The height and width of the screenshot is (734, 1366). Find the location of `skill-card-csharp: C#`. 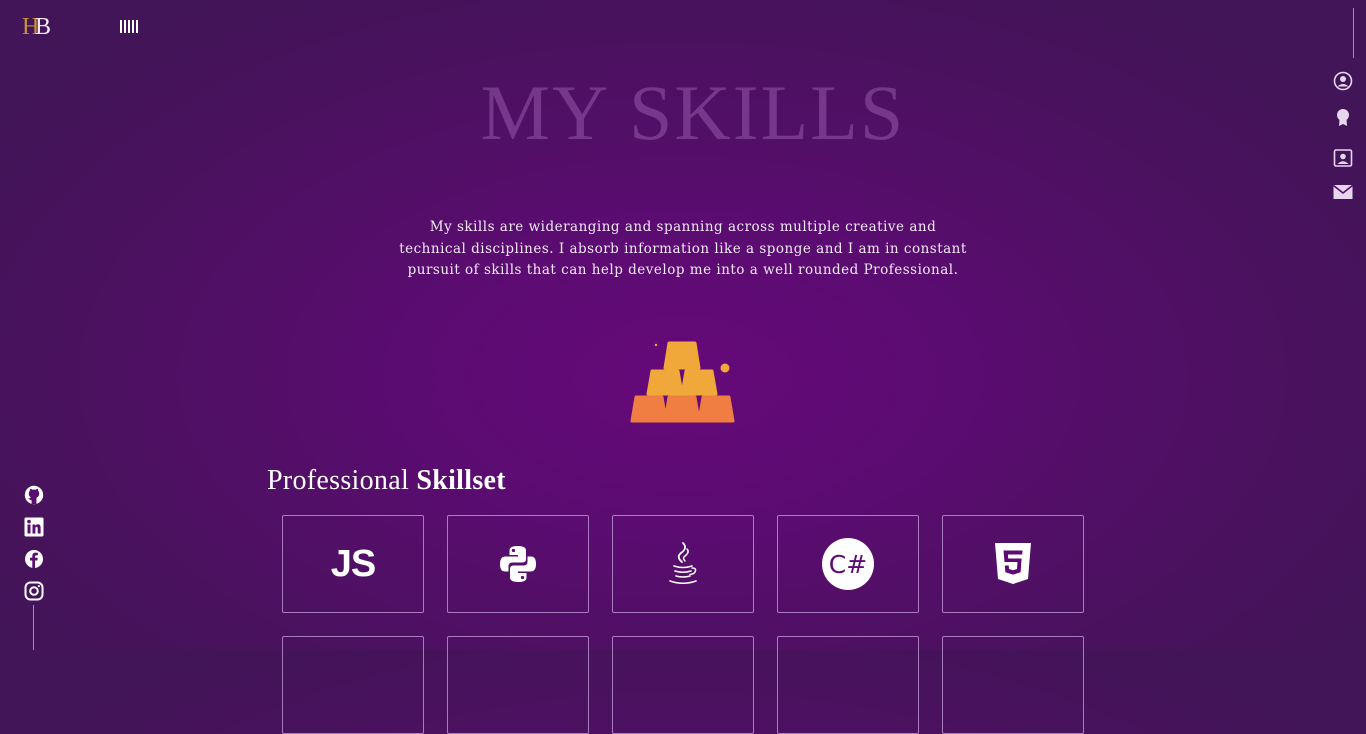

skill-card-csharp: C# is located at coordinates (848, 564).